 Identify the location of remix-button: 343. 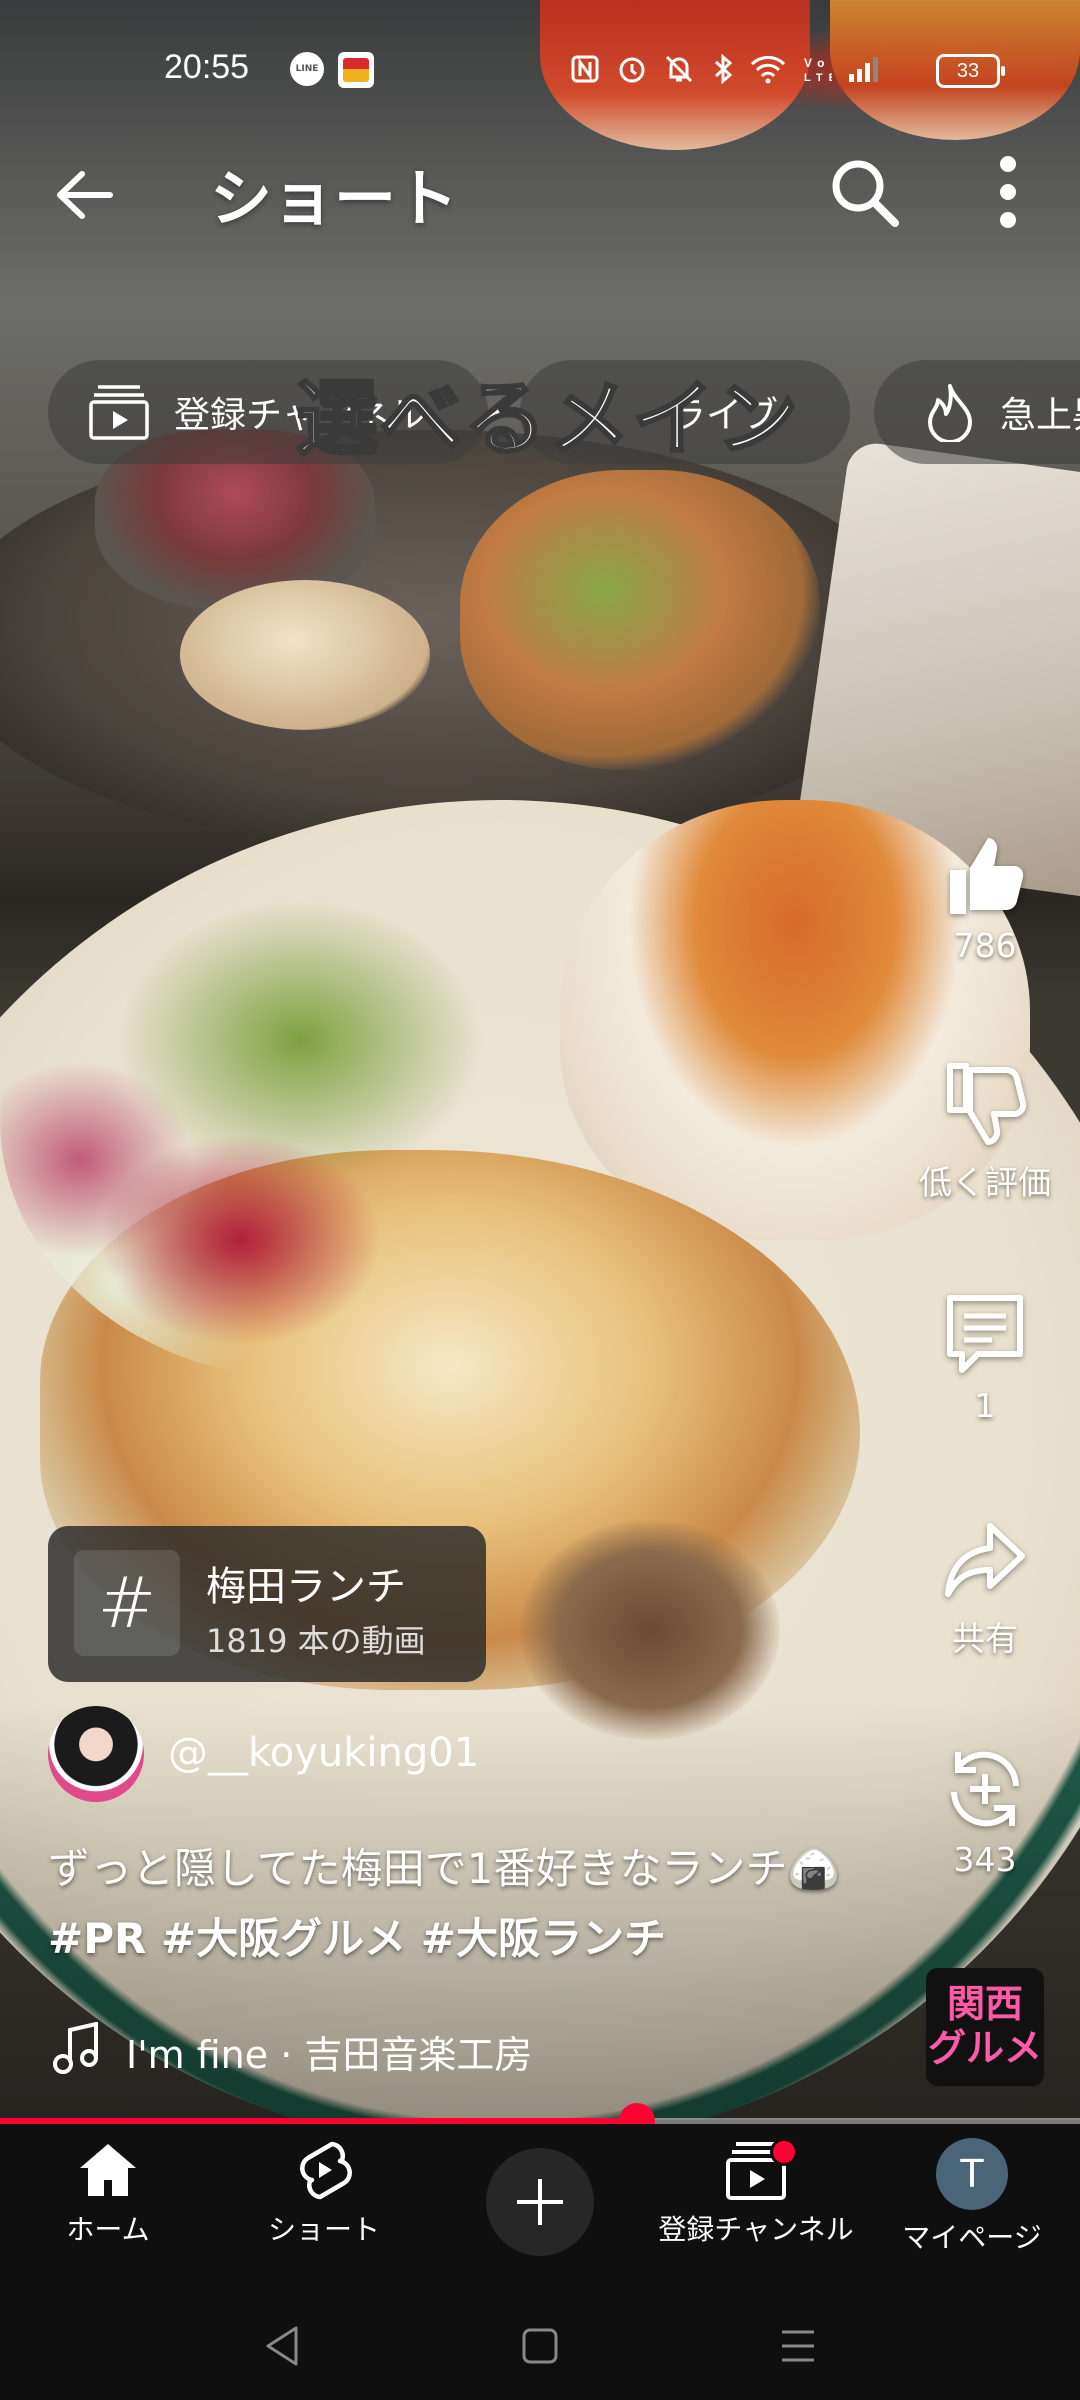
(985, 1811).